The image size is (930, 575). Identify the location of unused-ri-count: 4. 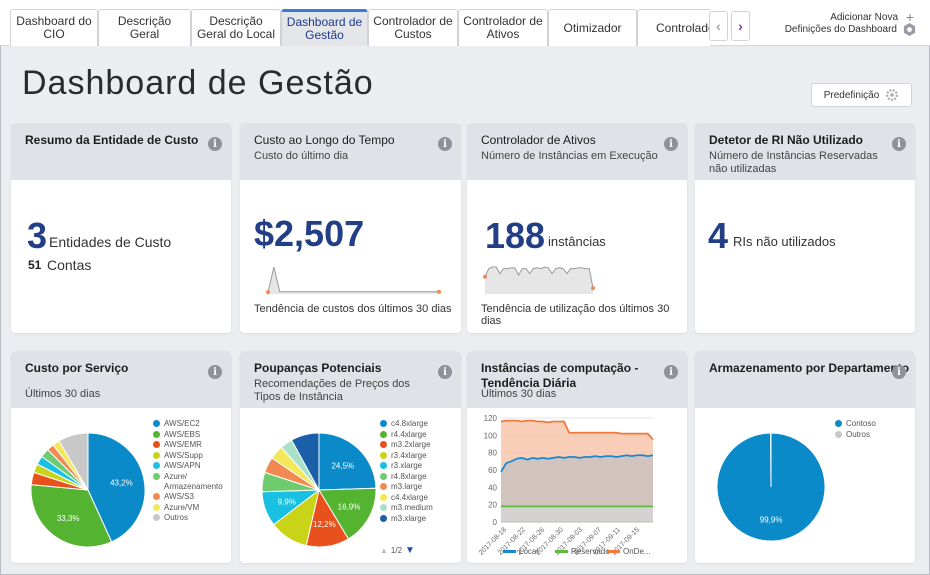
(718, 235).